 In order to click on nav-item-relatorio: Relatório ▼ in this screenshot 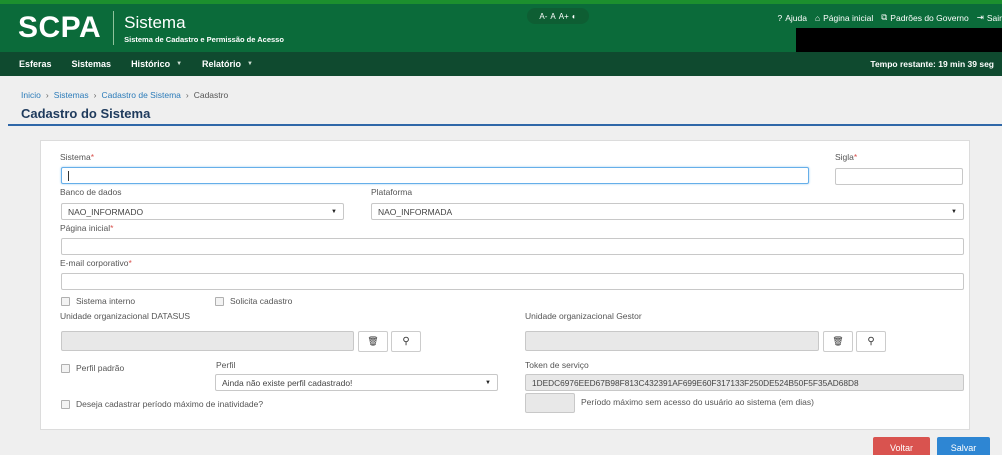, I will do `click(227, 64)`.